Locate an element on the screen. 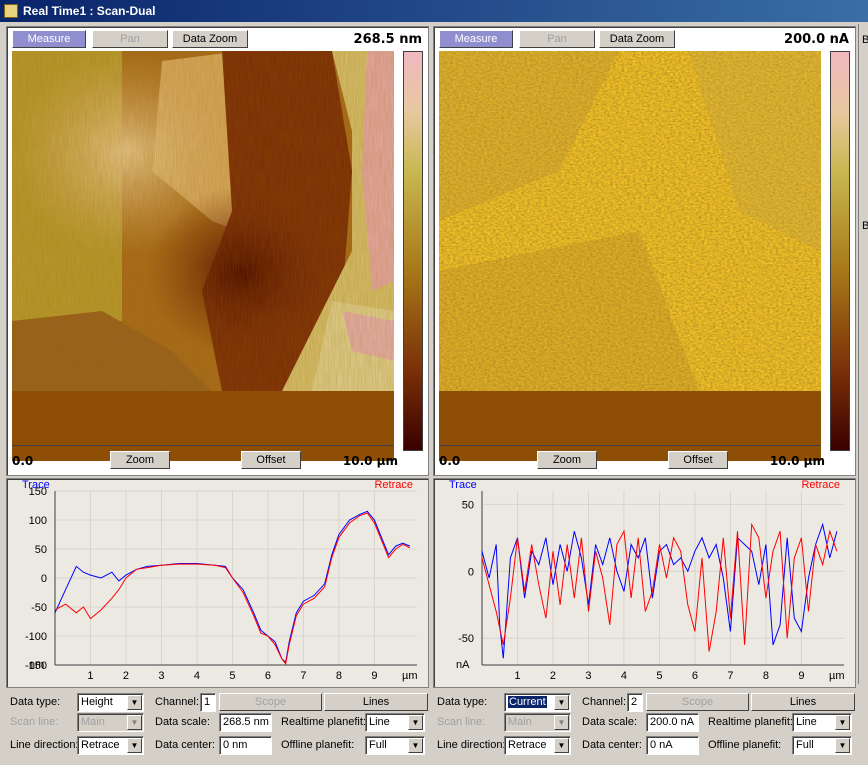  scan-line-label: Scan line: is located at coordinates (461, 722).